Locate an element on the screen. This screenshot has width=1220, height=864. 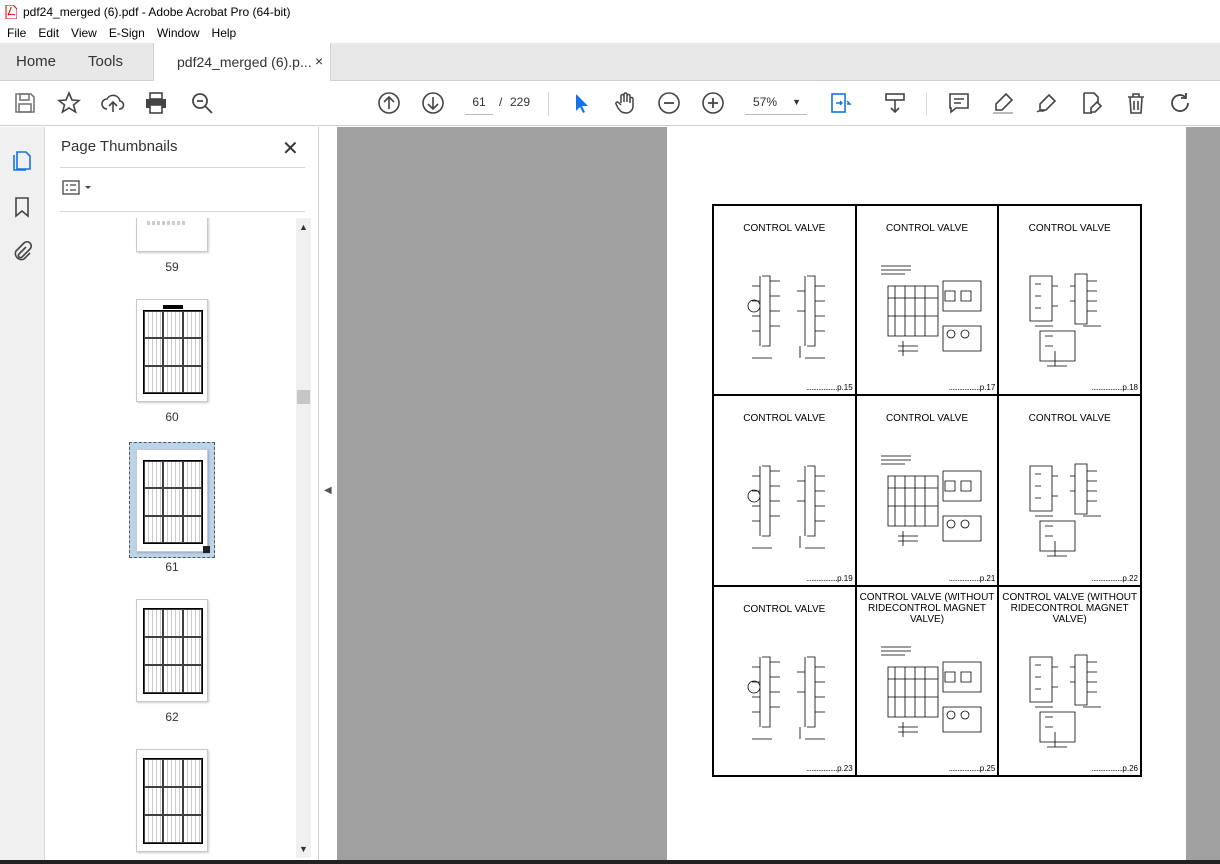
zoom-search-icon is located at coordinates (202, 103).